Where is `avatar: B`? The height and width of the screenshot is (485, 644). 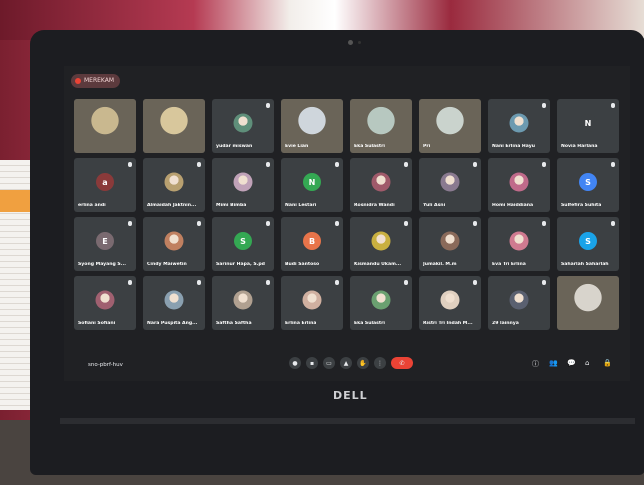
avatar: B is located at coordinates (312, 241).